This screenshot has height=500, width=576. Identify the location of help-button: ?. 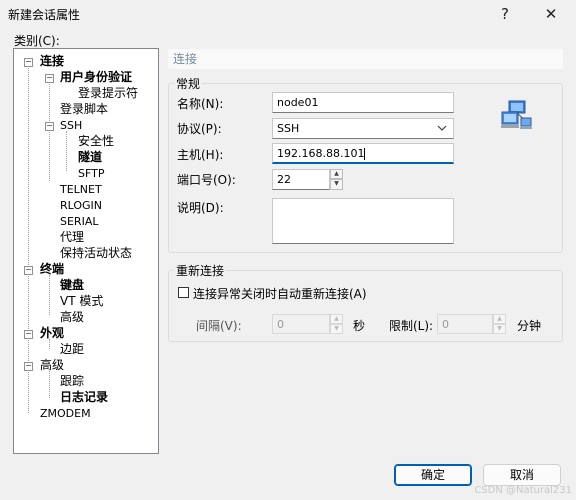
(505, 14).